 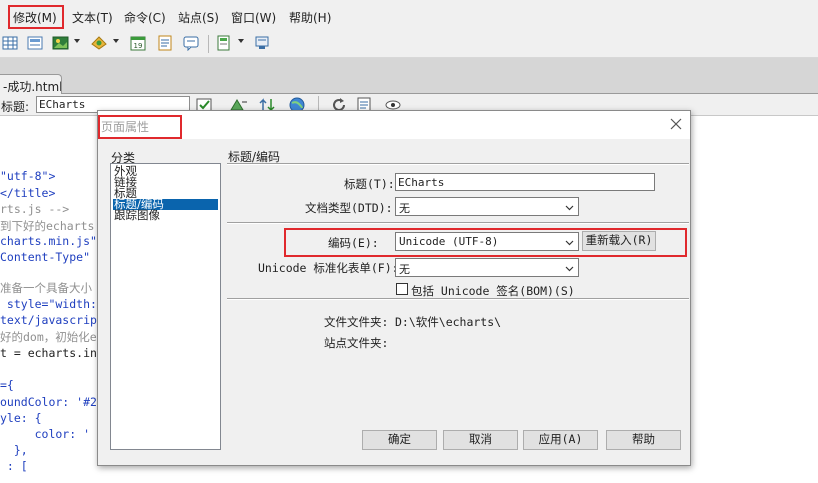 What do you see at coordinates (7, 385) in the screenshot?
I see `code-line: ={` at bounding box center [7, 385].